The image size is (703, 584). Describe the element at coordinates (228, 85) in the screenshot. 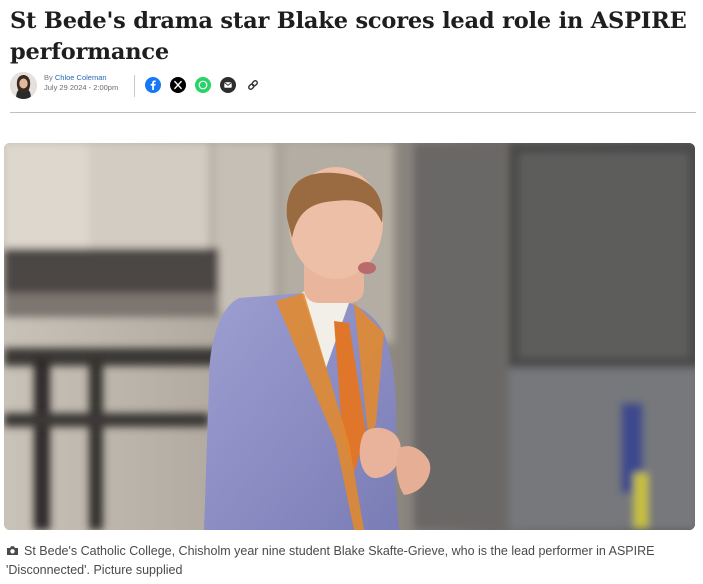

I see `email-icon` at that location.